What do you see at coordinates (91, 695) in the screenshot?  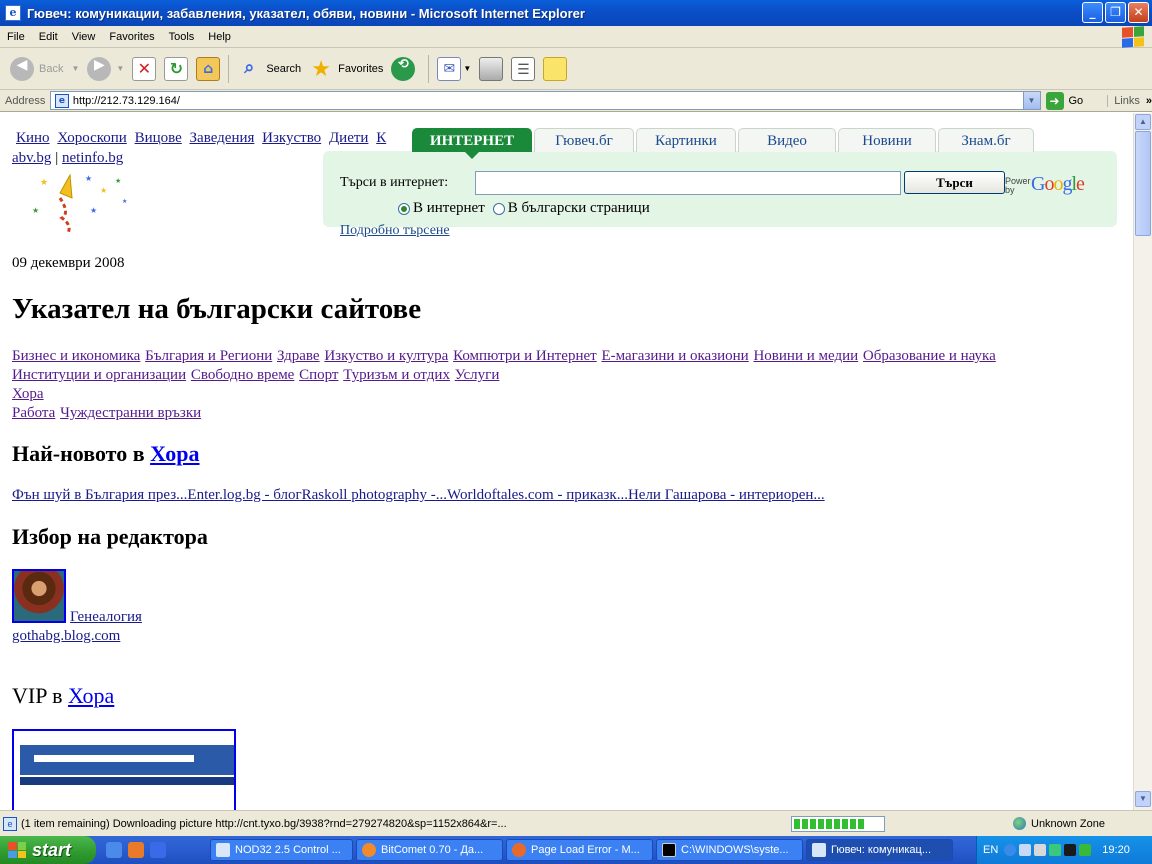 I see `vip-people-link: Хора` at bounding box center [91, 695].